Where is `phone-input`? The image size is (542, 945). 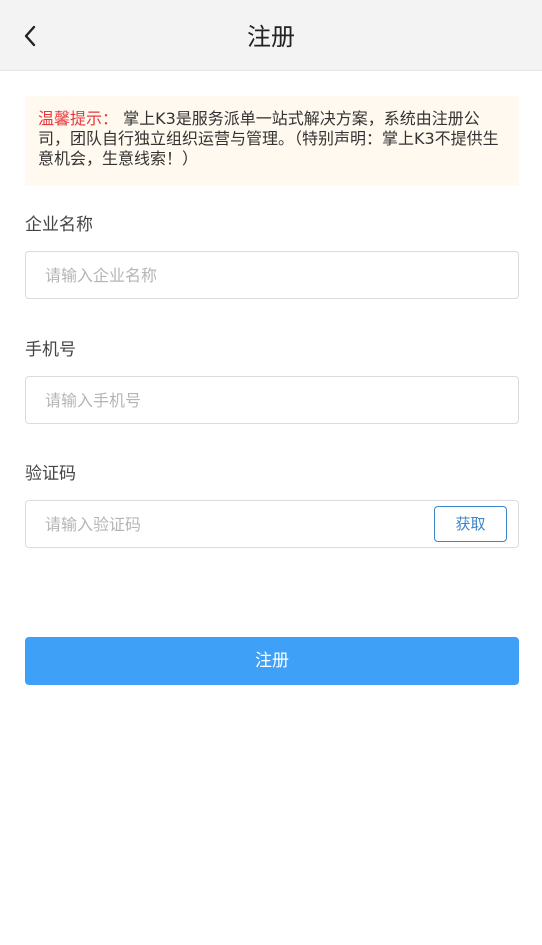
phone-input is located at coordinates (272, 400).